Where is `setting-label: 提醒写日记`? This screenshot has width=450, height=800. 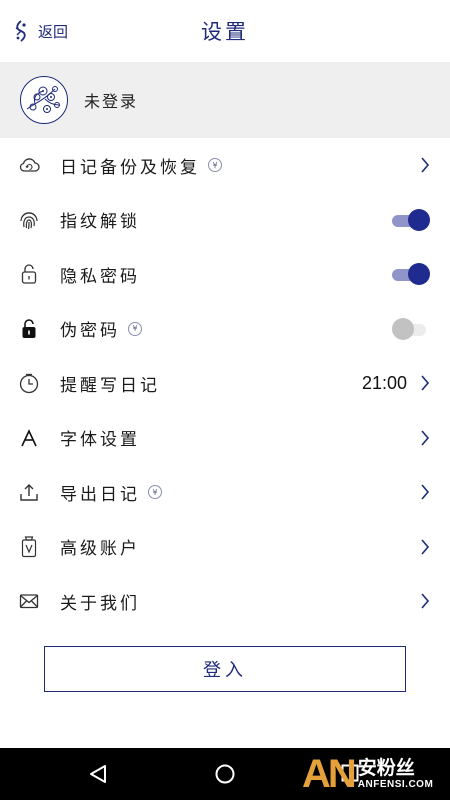 setting-label: 提醒写日记 is located at coordinates (110, 385).